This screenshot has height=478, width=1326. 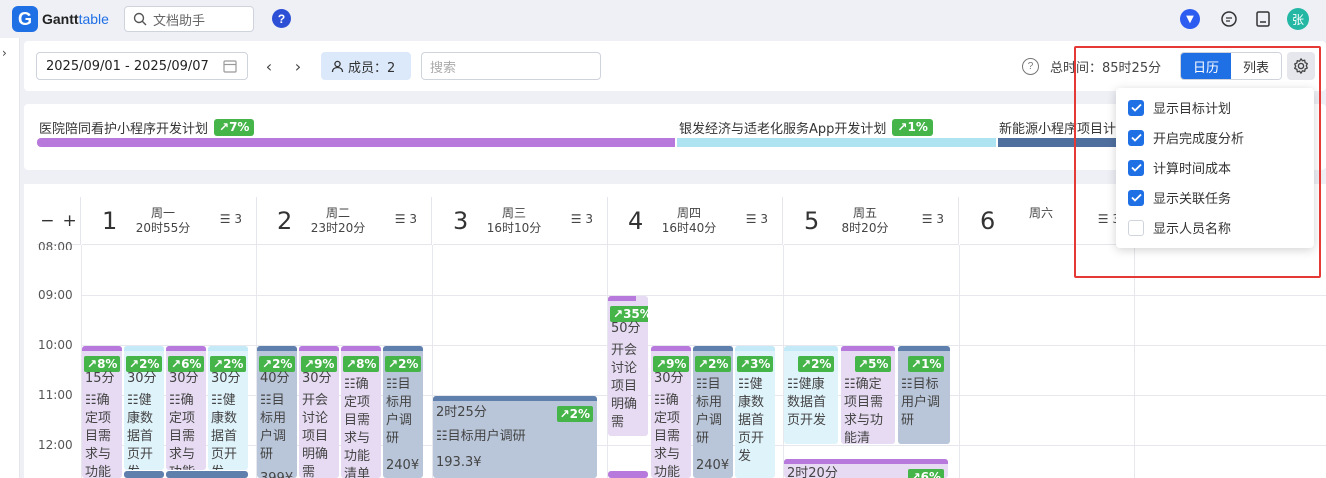 I want to click on doc-assistant-placeholder: 文档助手, so click(x=179, y=21).